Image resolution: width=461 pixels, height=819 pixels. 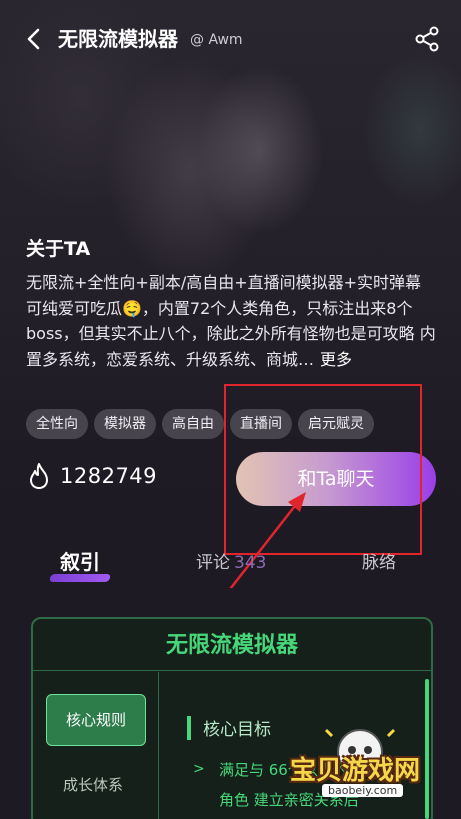 What do you see at coordinates (109, 476) in the screenshot?
I see `heat-count: 1282749` at bounding box center [109, 476].